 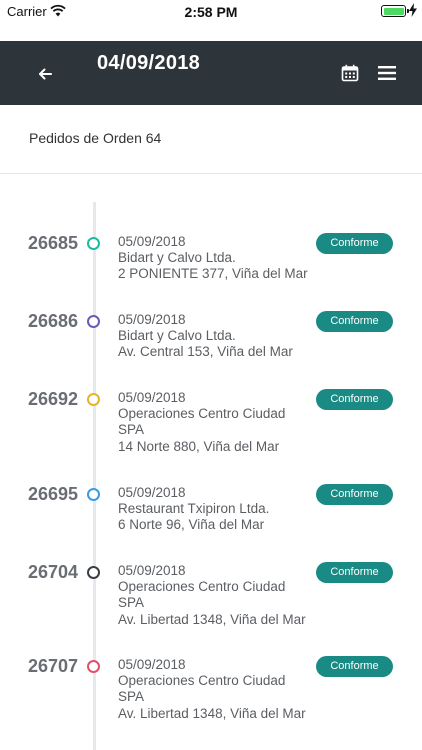 What do you see at coordinates (53, 399) in the screenshot?
I see `order-id: 26692` at bounding box center [53, 399].